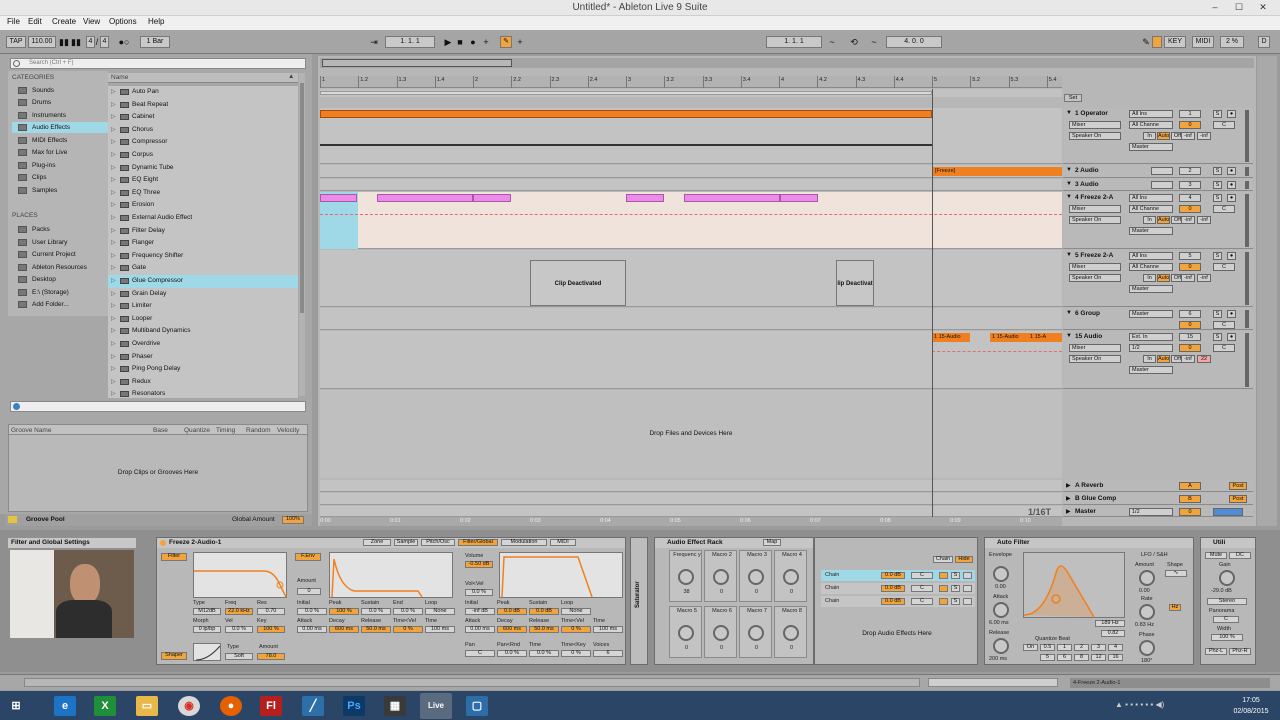 Image resolution: width=1280 pixels, height=720 pixels. Describe the element at coordinates (1095, 220) in the screenshot. I see `speaker-on-menu: Speaker On` at that location.